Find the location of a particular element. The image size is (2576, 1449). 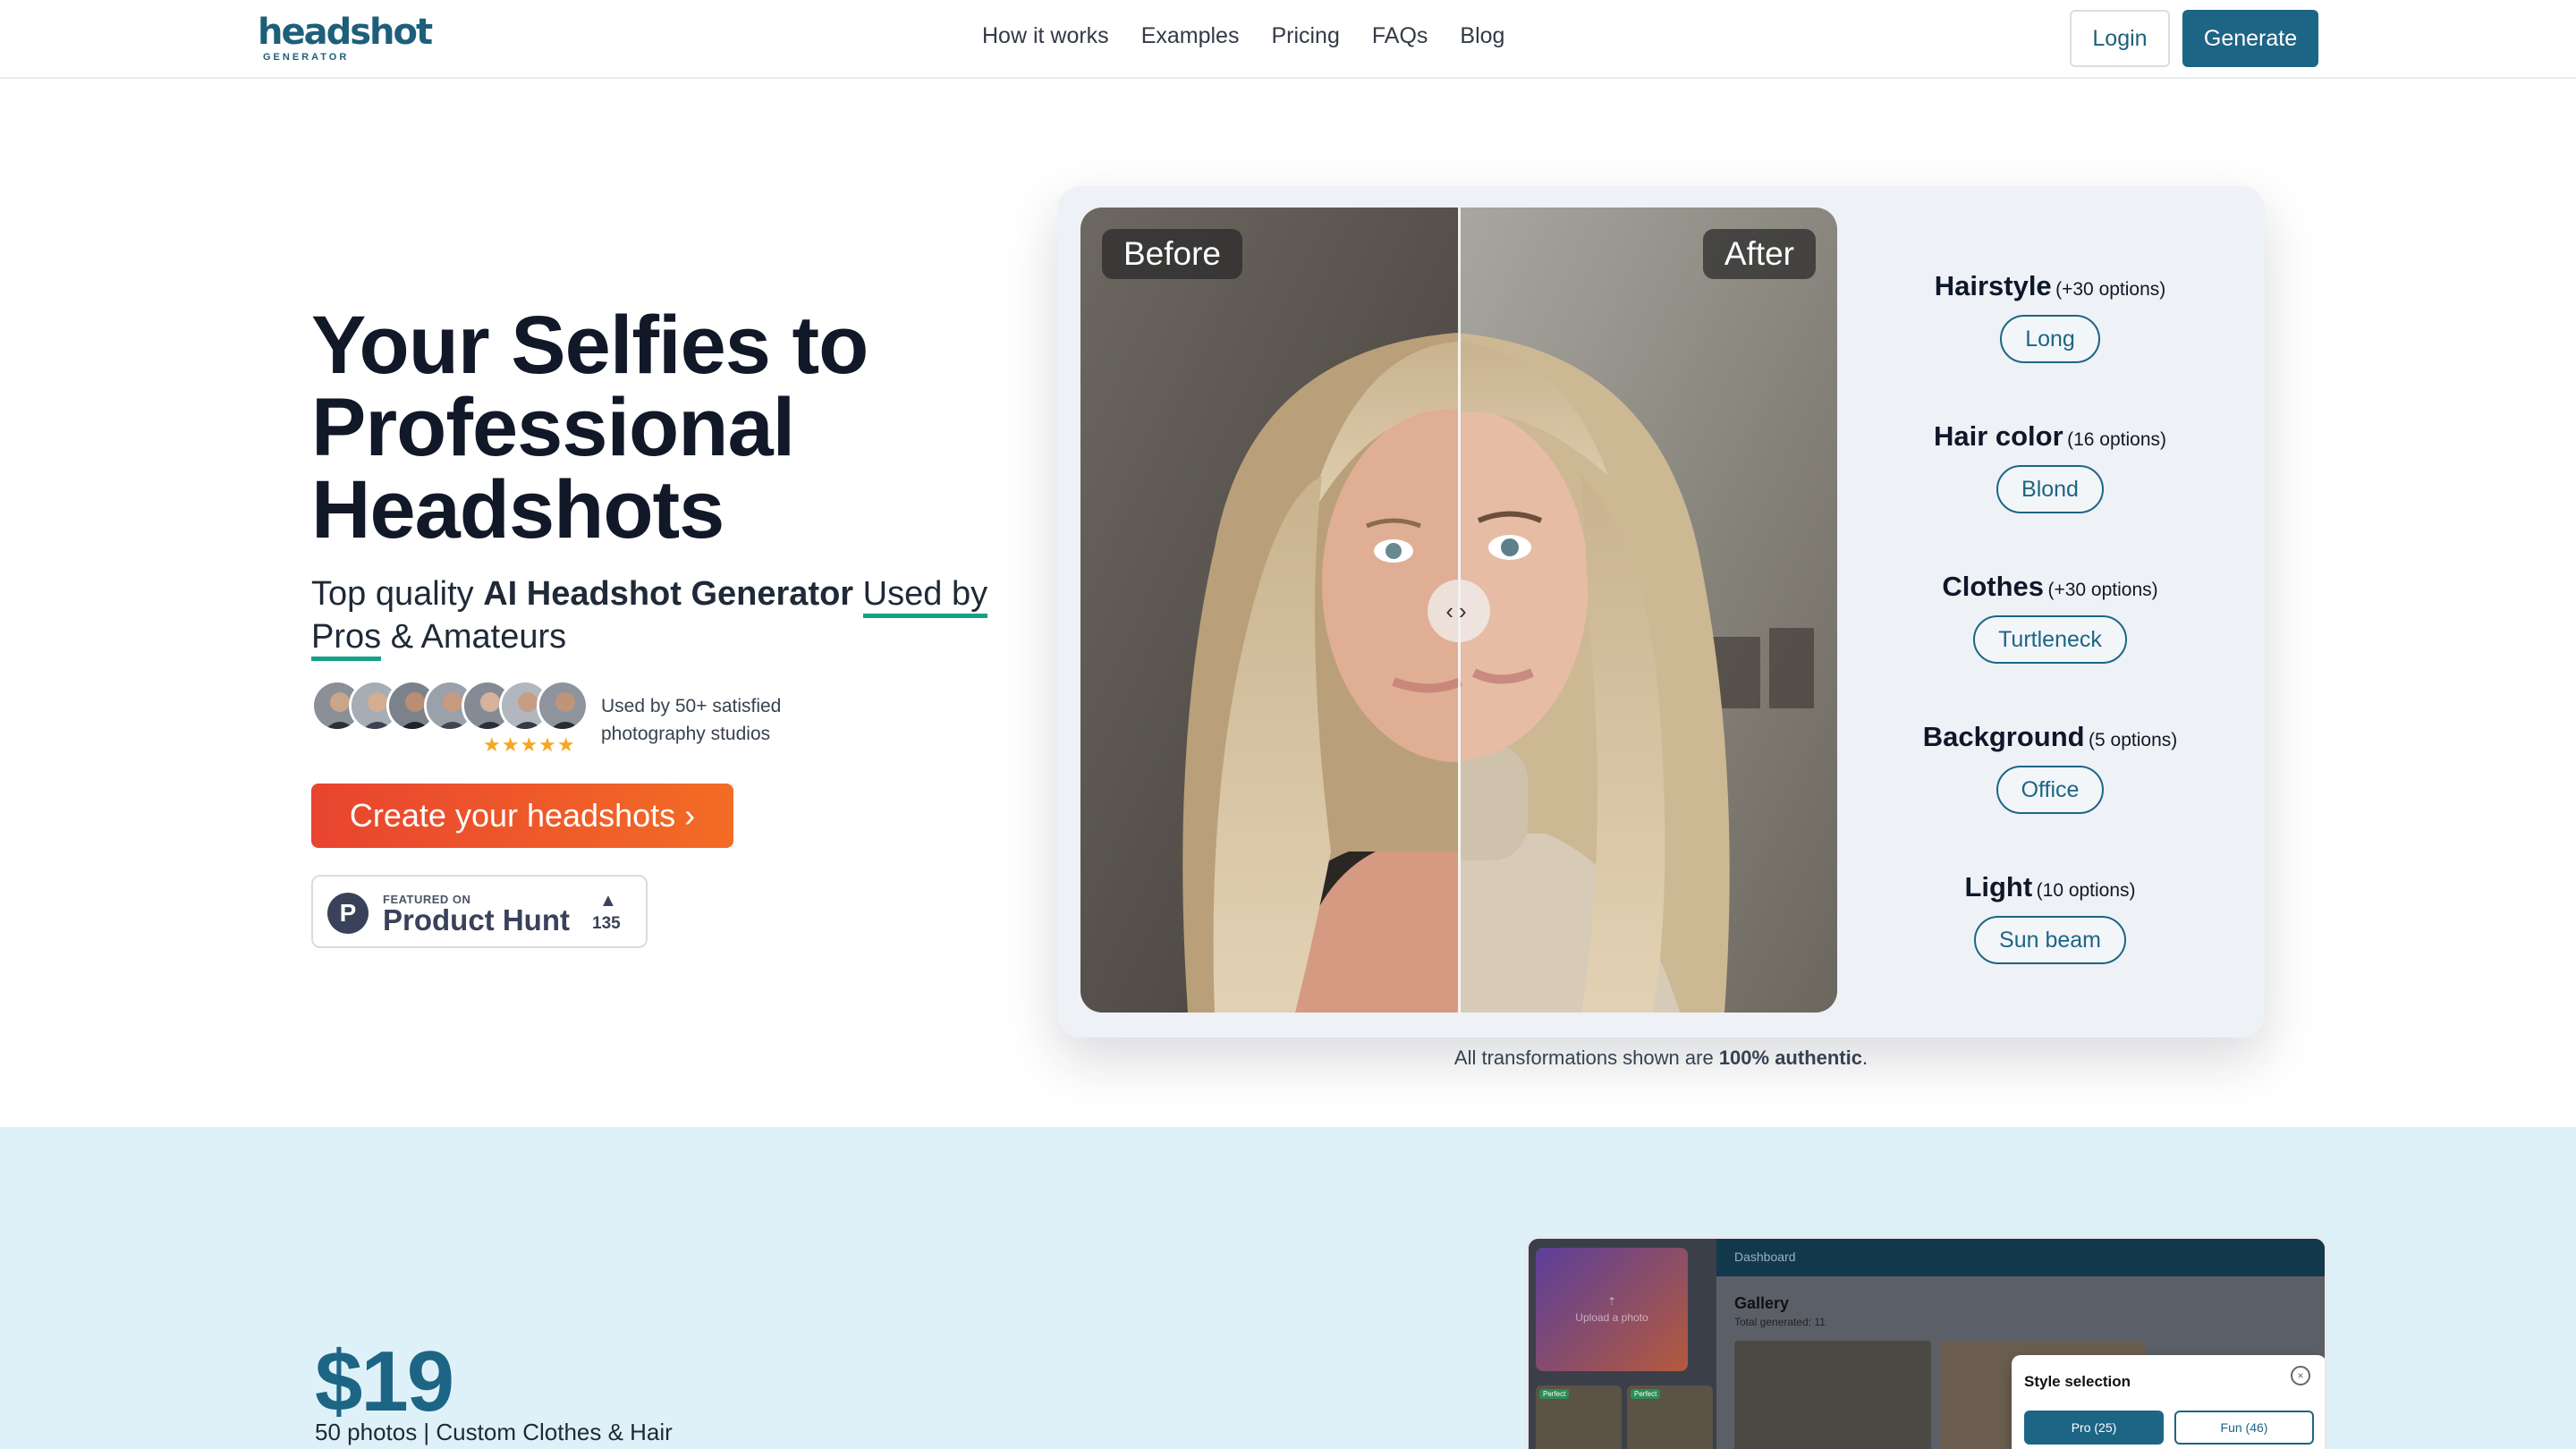

option-value-pill: Office is located at coordinates (2050, 790).